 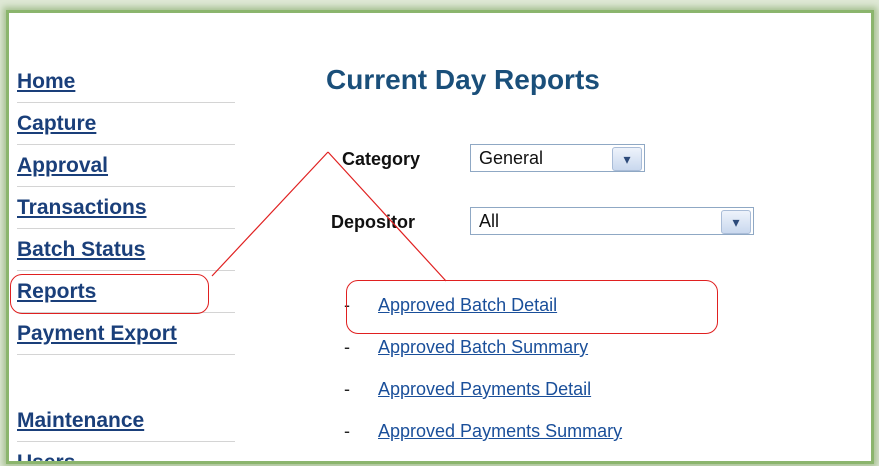 I want to click on annotation-connector-lines, so click(x=329, y=216).